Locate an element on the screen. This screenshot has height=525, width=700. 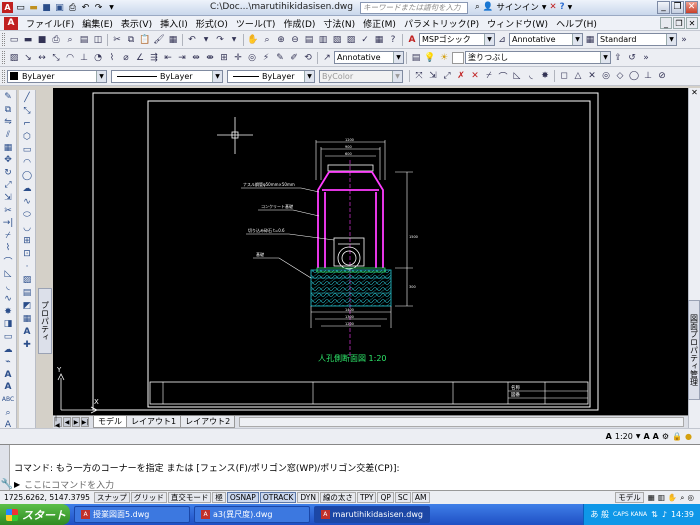
snap-toggle: スナップ is located at coordinates (111, 497).